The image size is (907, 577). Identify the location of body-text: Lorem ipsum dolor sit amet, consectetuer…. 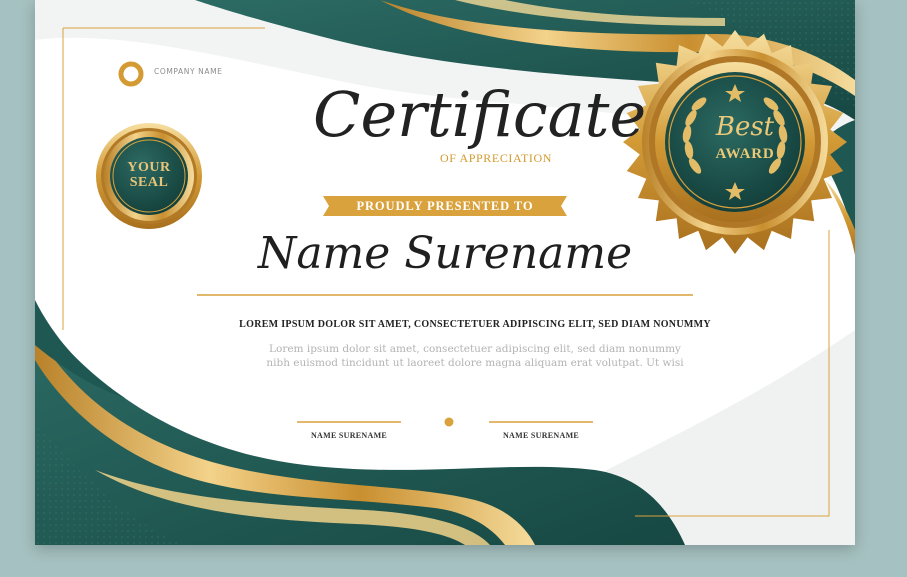
(475, 356).